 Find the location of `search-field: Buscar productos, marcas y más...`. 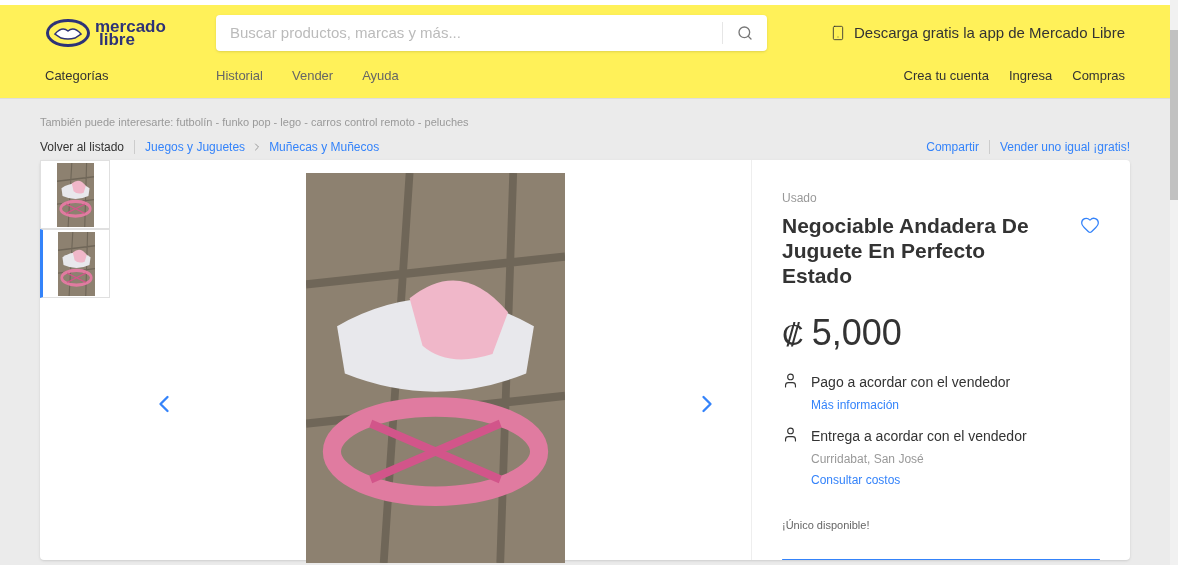

search-field: Buscar productos, marcas y más... is located at coordinates (469, 33).